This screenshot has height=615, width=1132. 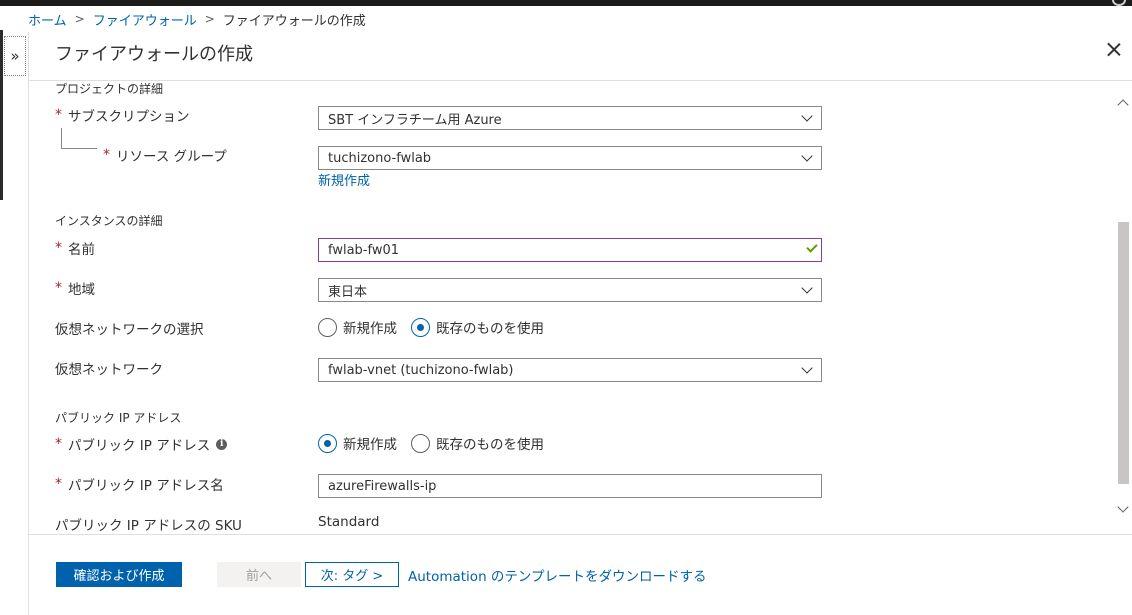 I want to click on public-ip-heading: パブリック IP アドレス, so click(x=118, y=418).